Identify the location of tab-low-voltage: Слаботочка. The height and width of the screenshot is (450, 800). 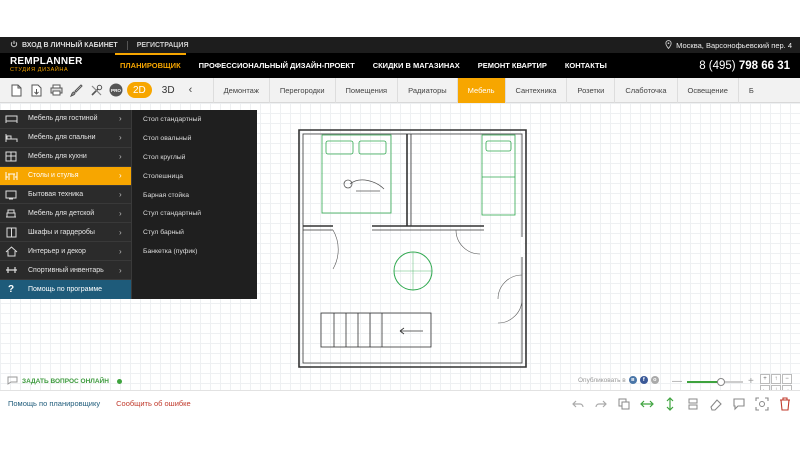
(645, 90).